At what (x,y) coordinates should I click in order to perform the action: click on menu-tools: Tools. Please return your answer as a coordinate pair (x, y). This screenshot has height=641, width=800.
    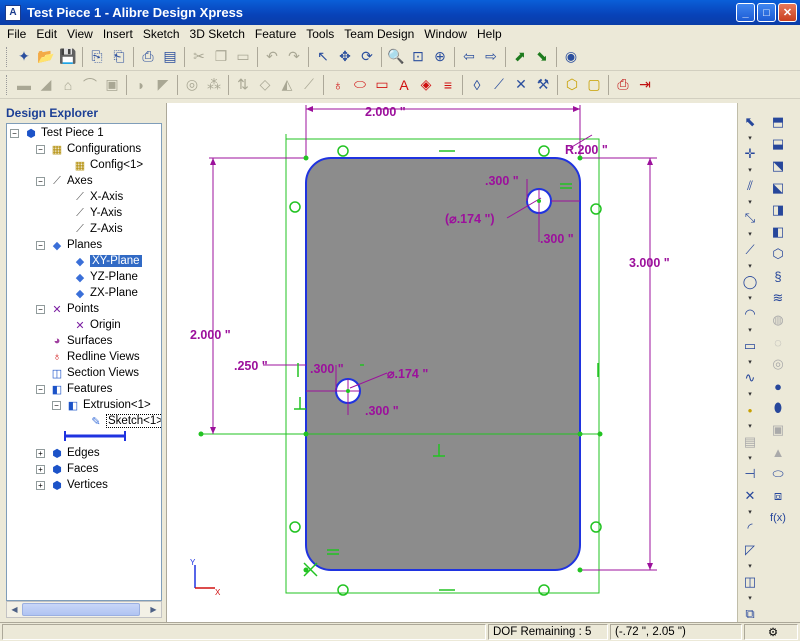
    Looking at the image, I should click on (320, 34).